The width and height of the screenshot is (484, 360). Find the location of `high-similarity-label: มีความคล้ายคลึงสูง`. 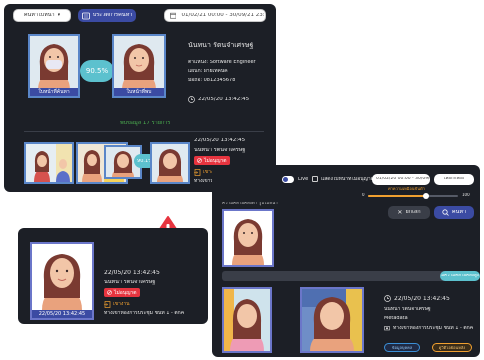

high-similarity-label: มีความคล้ายคลึงสูง is located at coordinates (460, 275).